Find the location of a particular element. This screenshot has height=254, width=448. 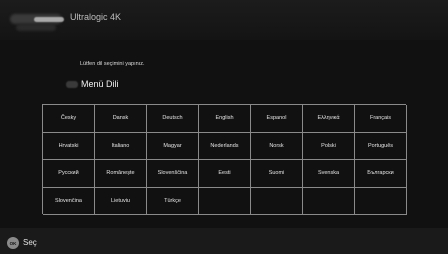

language-option: Suomi is located at coordinates (277, 174).